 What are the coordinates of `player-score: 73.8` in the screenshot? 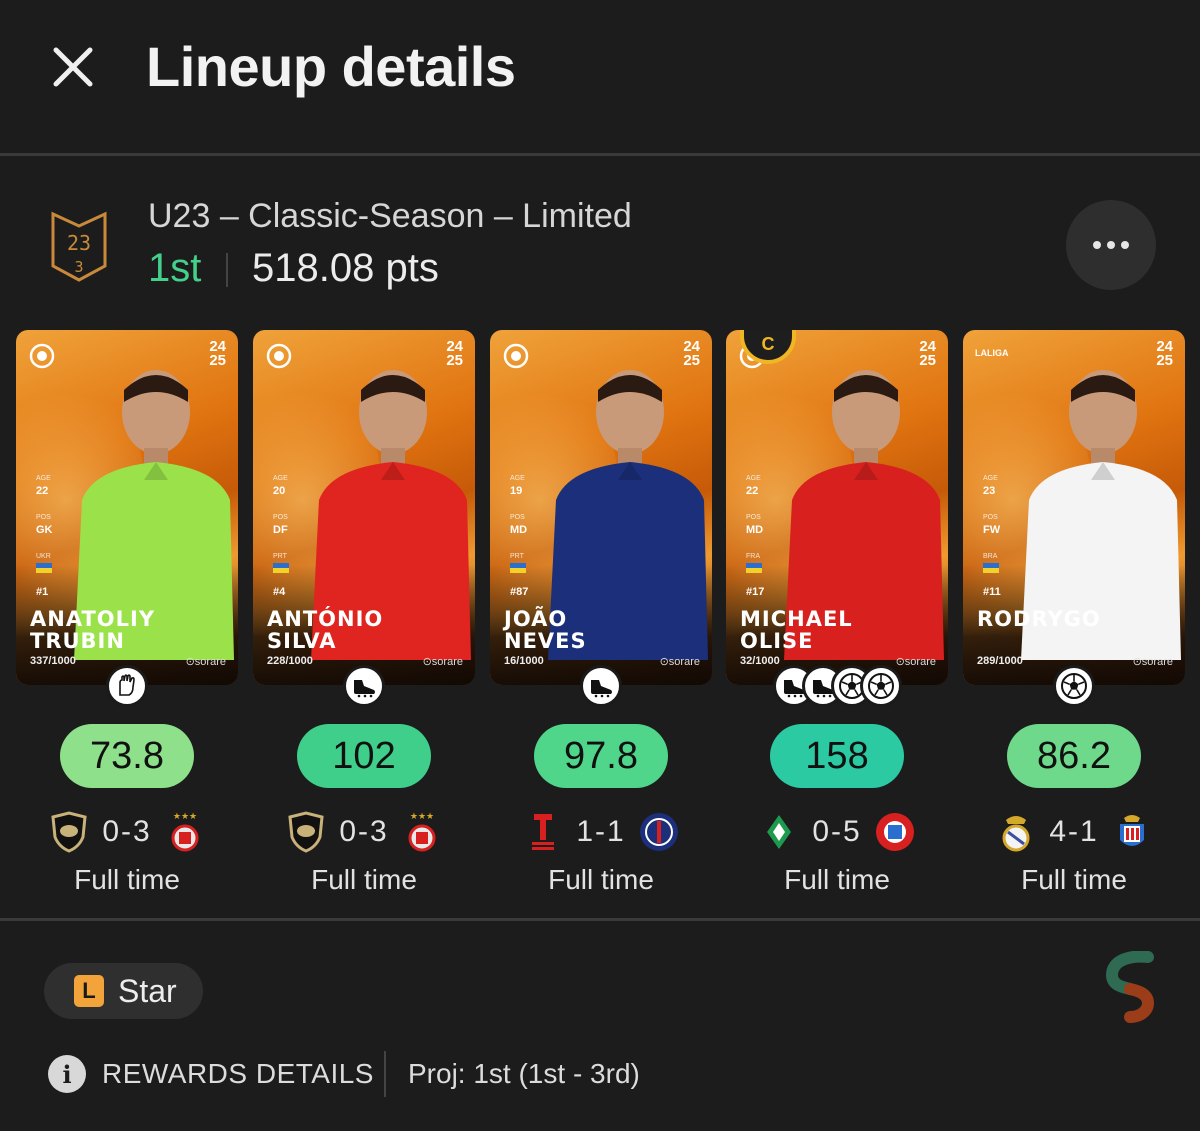 It's located at (127, 756).